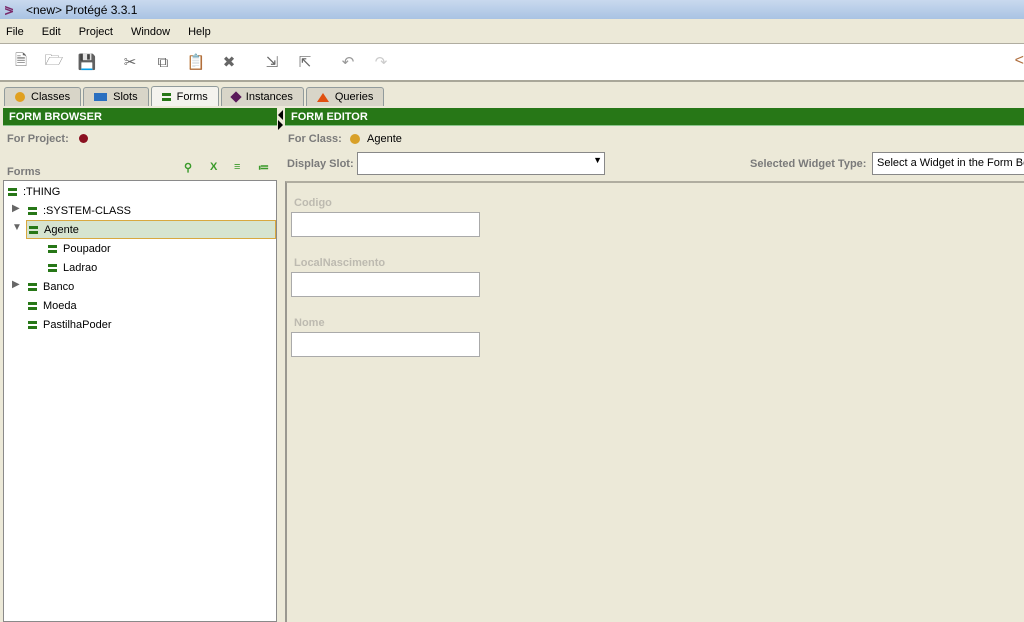 This screenshot has width=1024, height=622. I want to click on tab-forms: Forms, so click(184, 96).